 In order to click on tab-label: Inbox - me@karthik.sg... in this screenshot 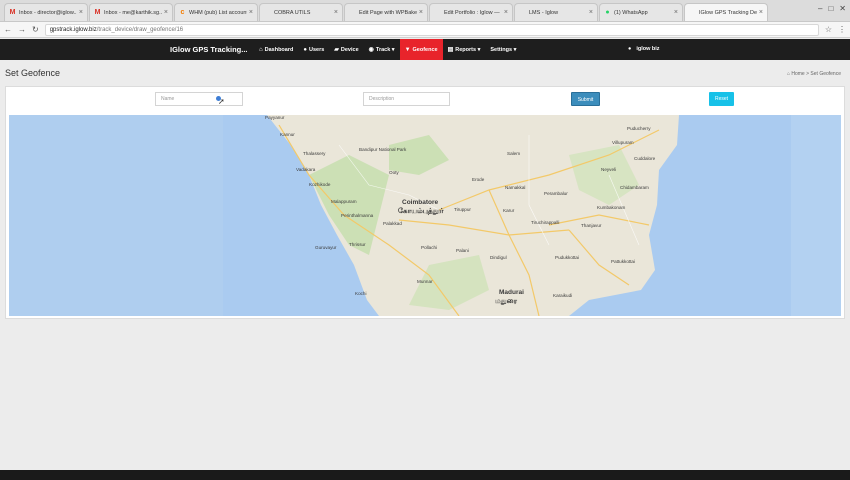, I will do `click(133, 12)`.